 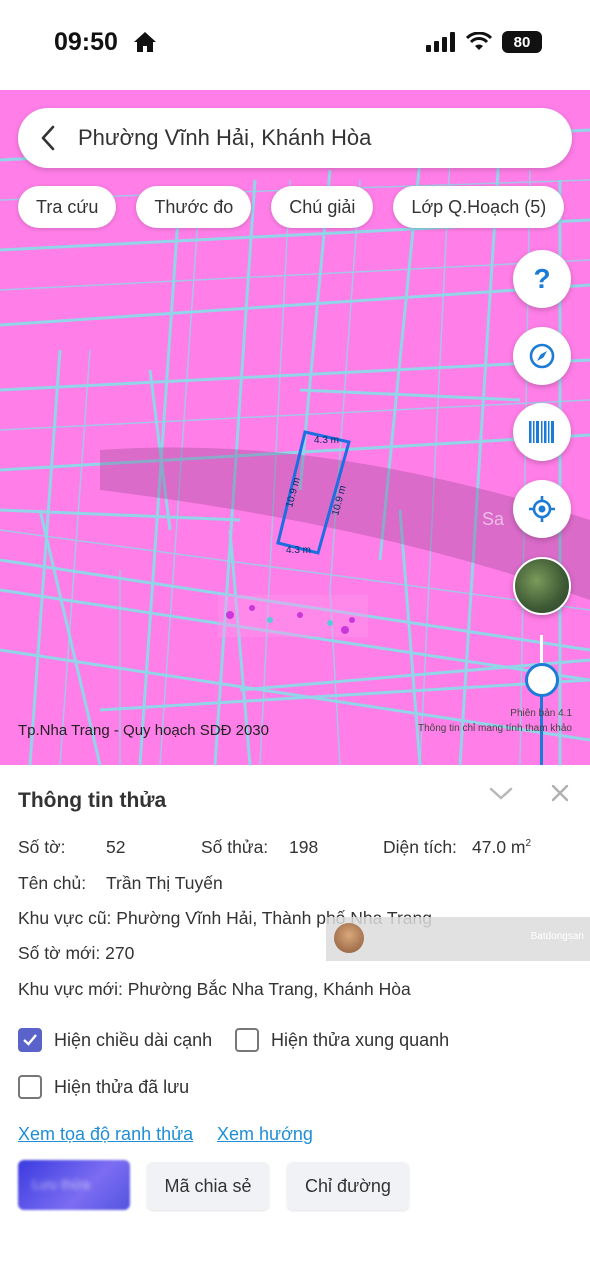 What do you see at coordinates (440, 42) in the screenshot?
I see `signal-icon` at bounding box center [440, 42].